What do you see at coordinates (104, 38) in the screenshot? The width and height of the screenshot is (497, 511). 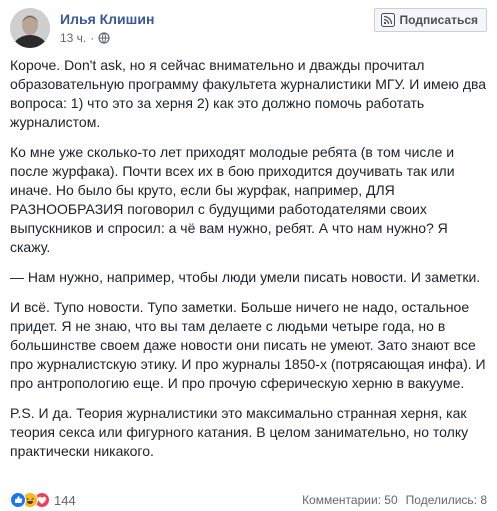 I see `globe-icon` at bounding box center [104, 38].